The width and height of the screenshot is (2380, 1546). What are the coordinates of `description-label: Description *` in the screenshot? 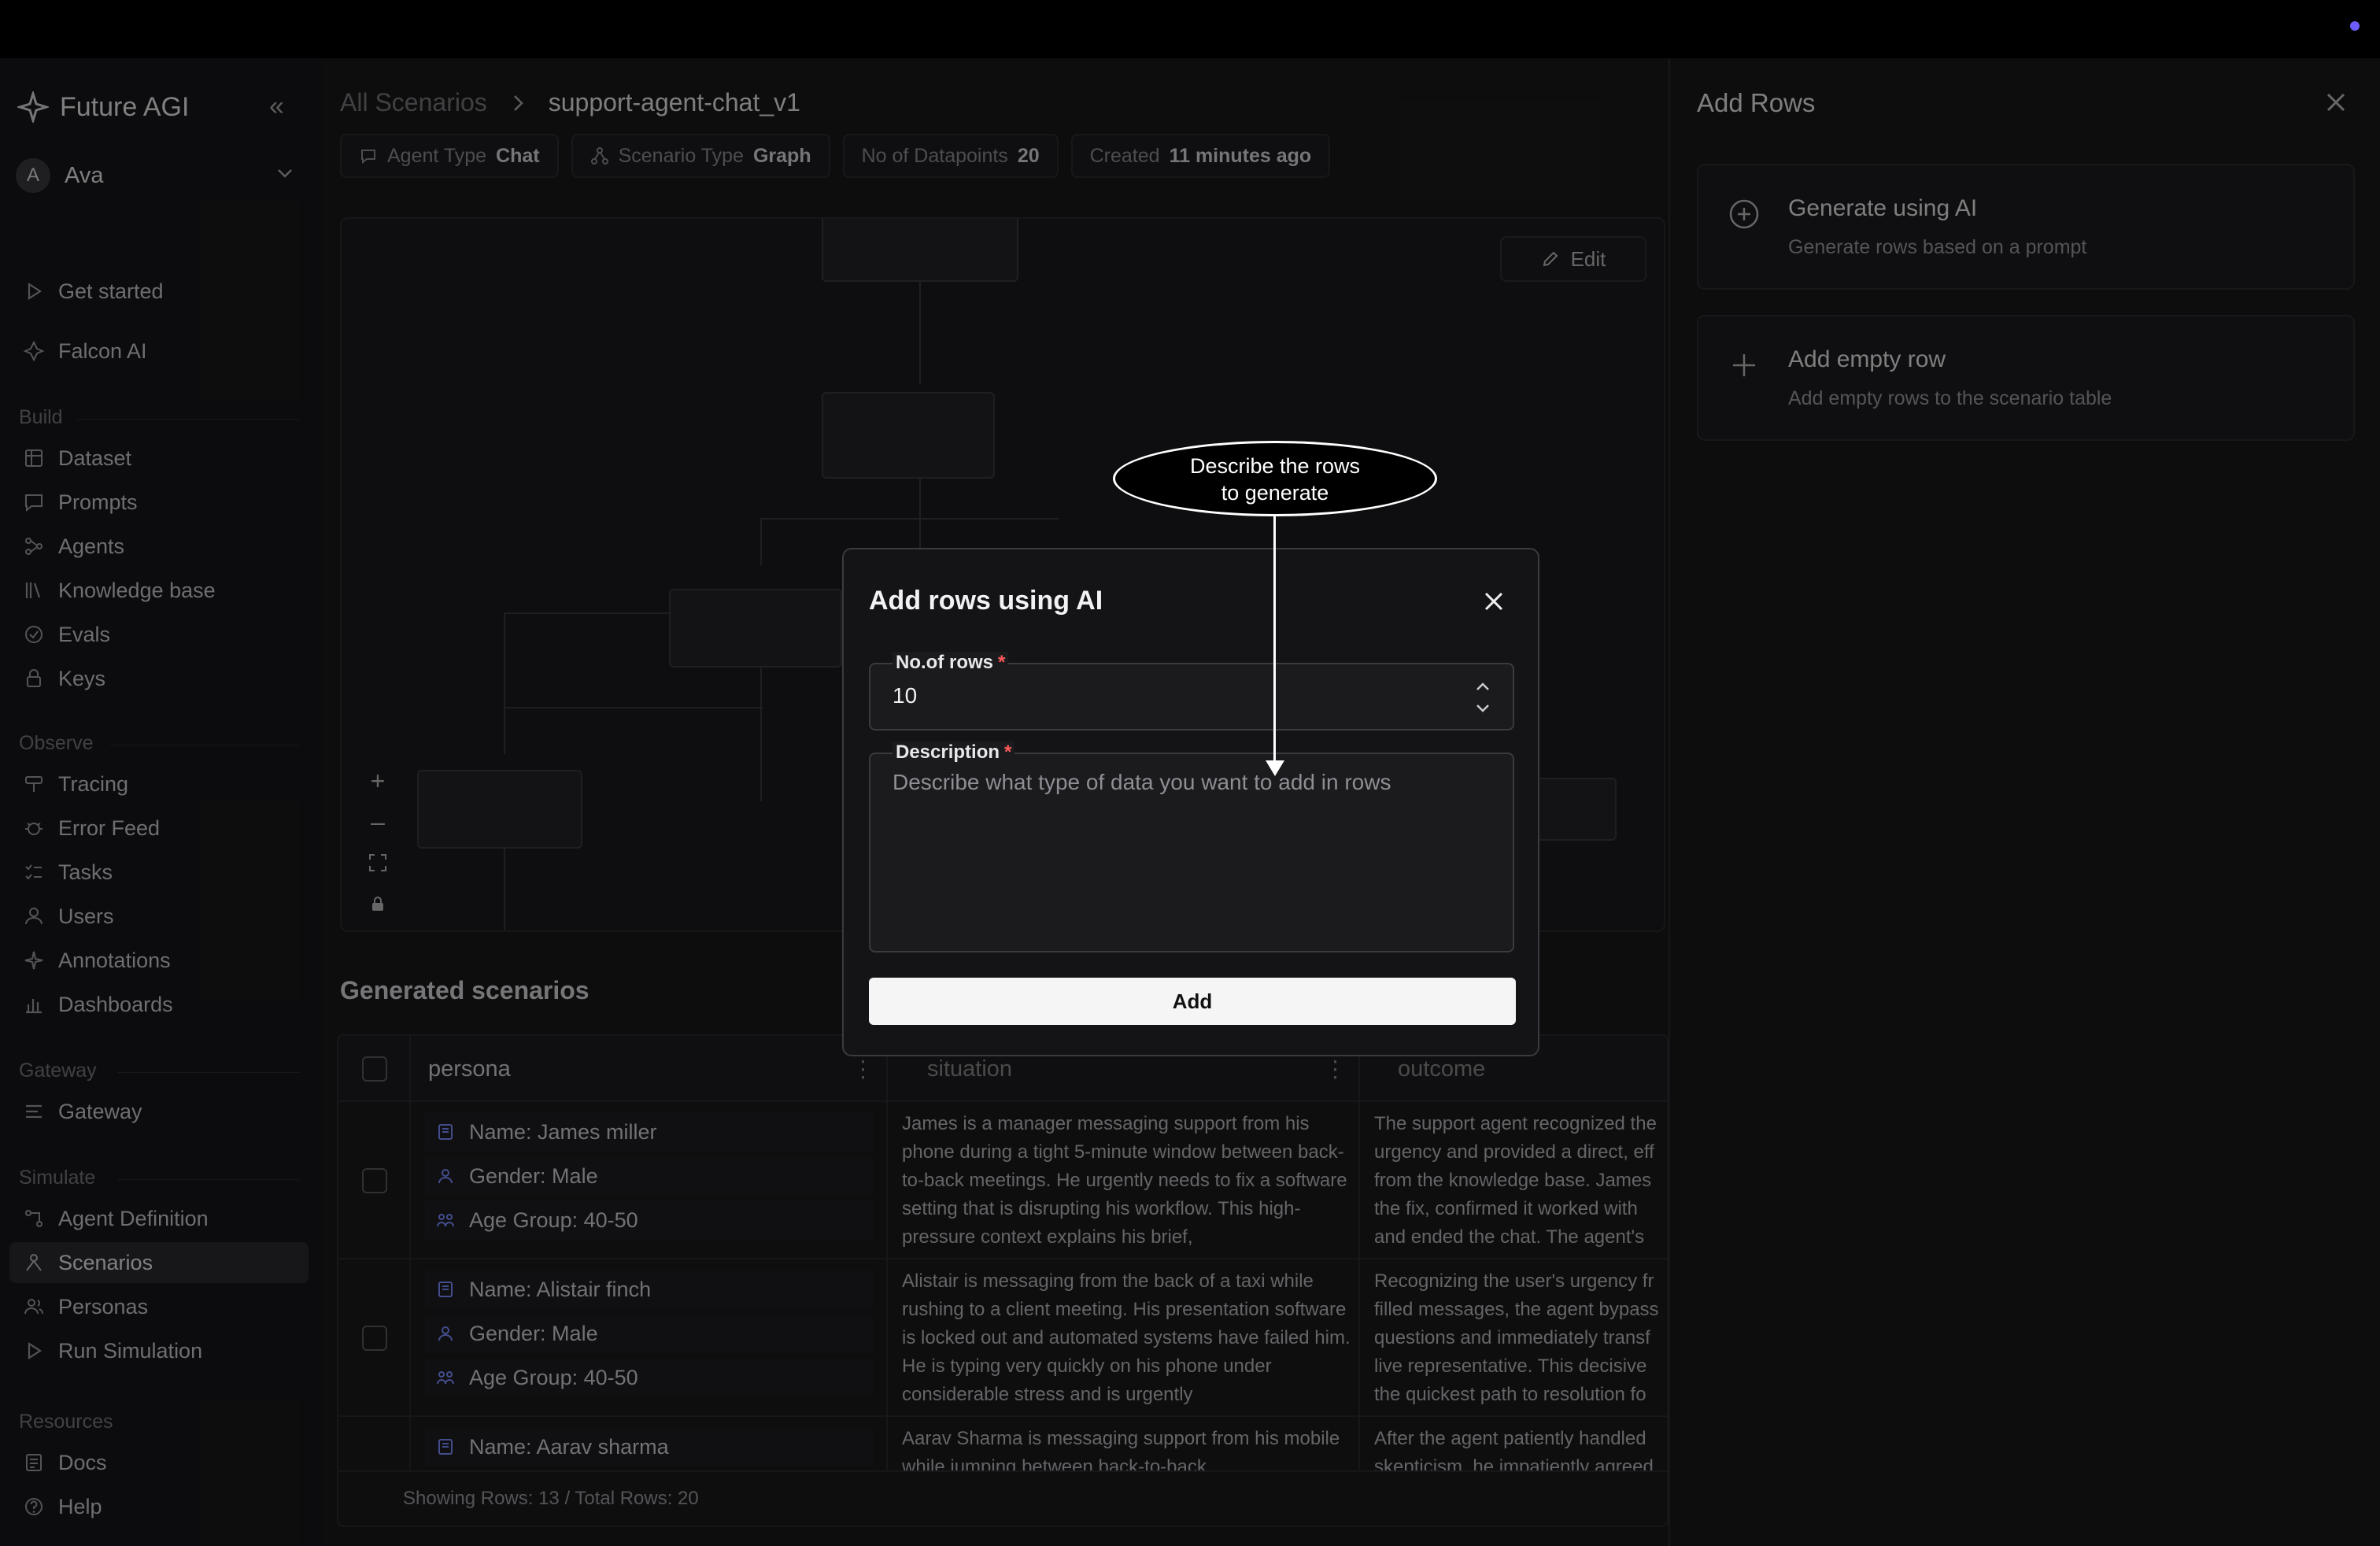 It's located at (954, 753).